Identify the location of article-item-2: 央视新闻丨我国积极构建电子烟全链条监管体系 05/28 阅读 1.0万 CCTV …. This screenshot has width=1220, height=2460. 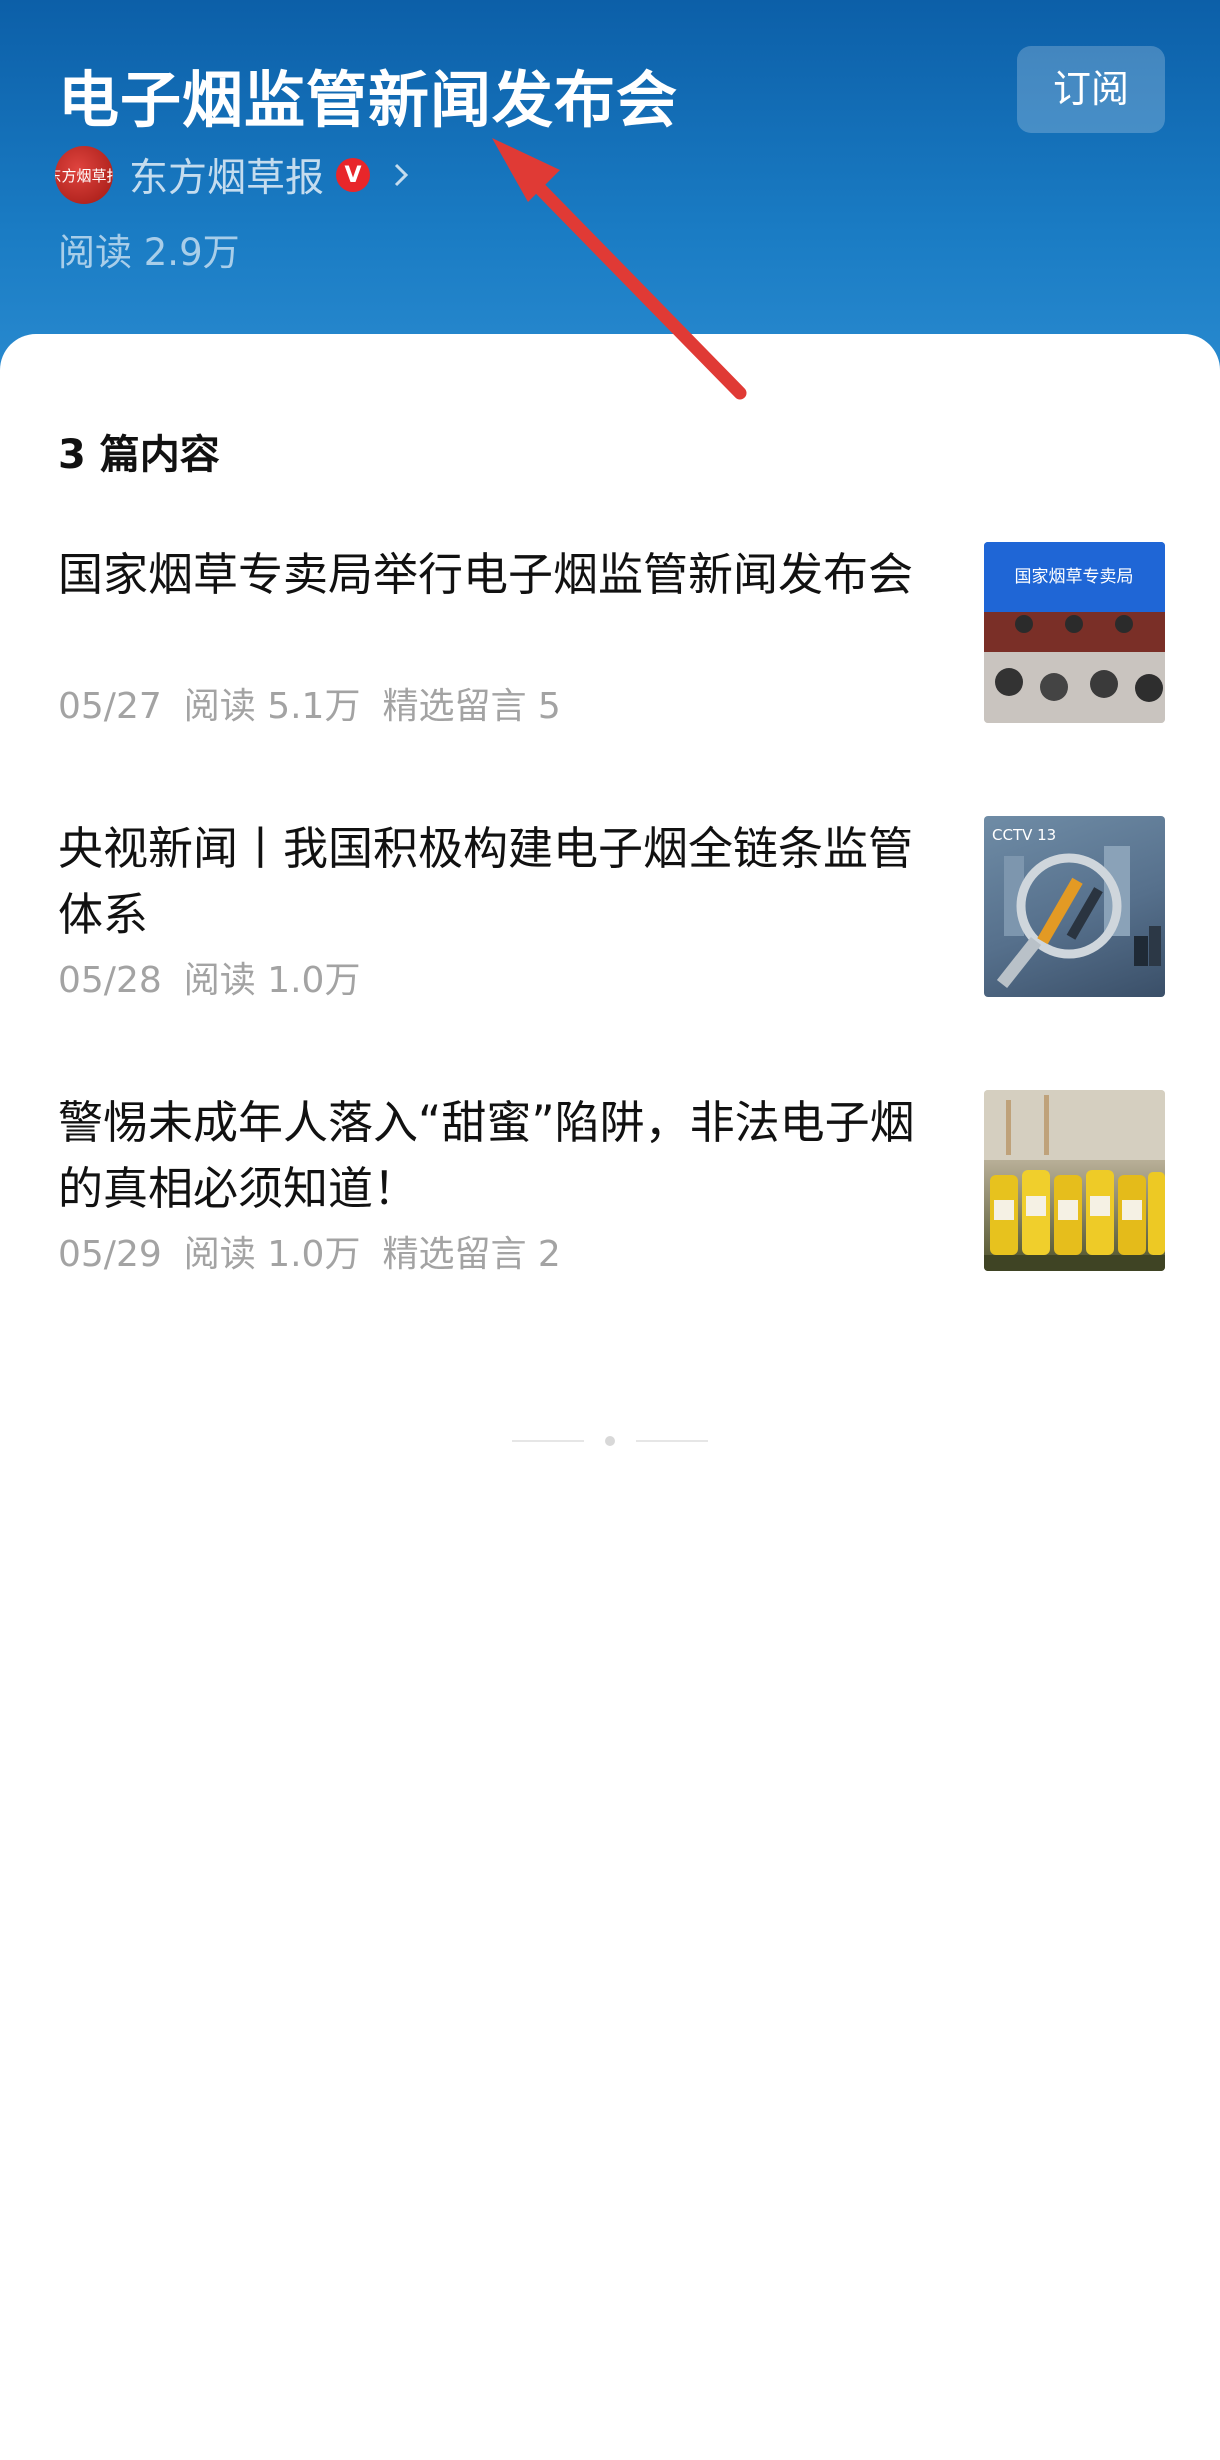
(611, 909).